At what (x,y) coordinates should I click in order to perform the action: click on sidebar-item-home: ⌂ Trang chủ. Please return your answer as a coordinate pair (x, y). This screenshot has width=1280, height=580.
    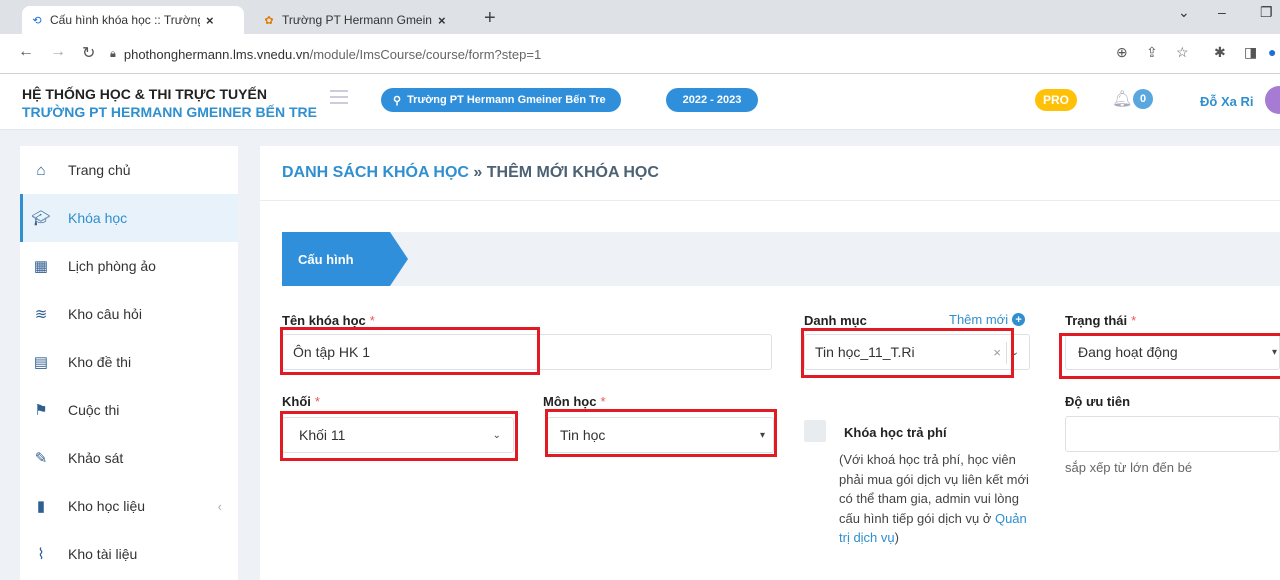
    Looking at the image, I should click on (129, 170).